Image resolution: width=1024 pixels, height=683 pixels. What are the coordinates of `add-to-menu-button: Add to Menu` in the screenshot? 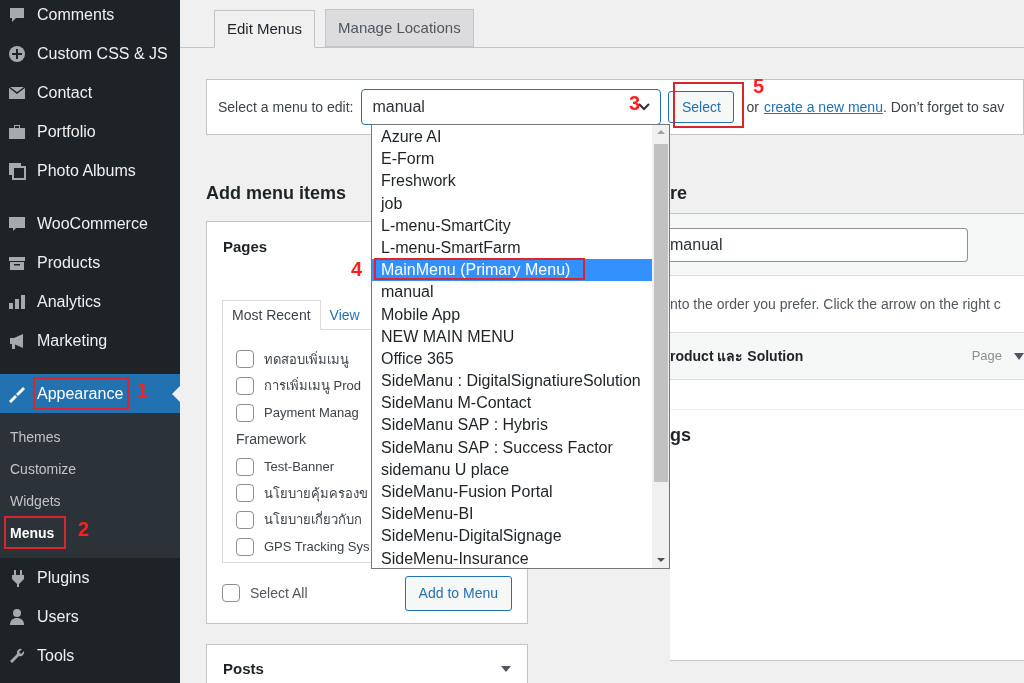 It's located at (458, 593).